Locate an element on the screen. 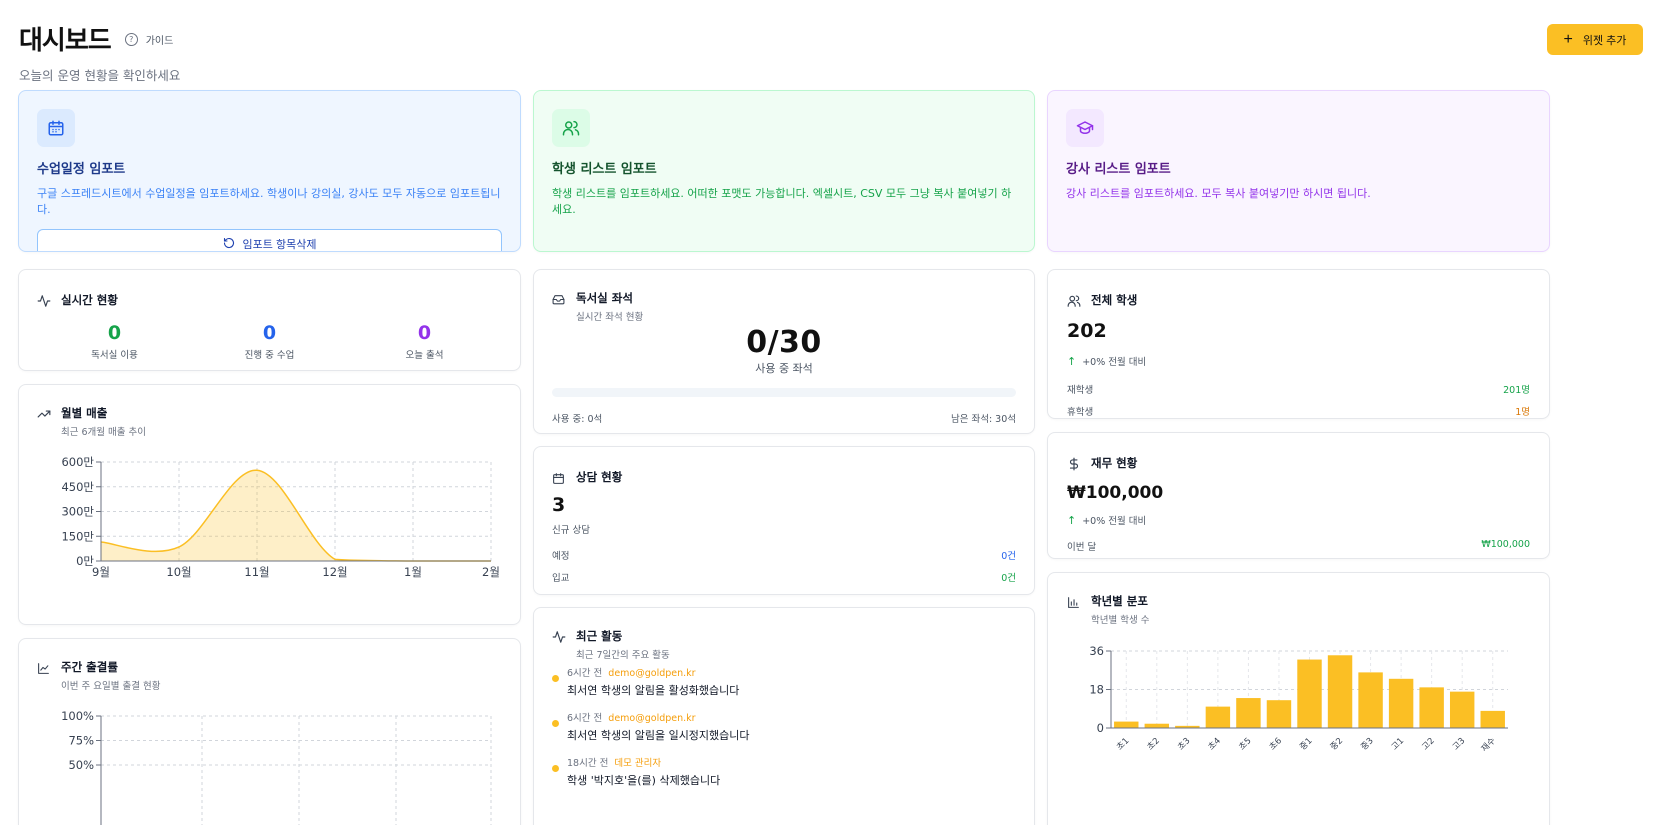  row-label: 재학생 is located at coordinates (1080, 390).